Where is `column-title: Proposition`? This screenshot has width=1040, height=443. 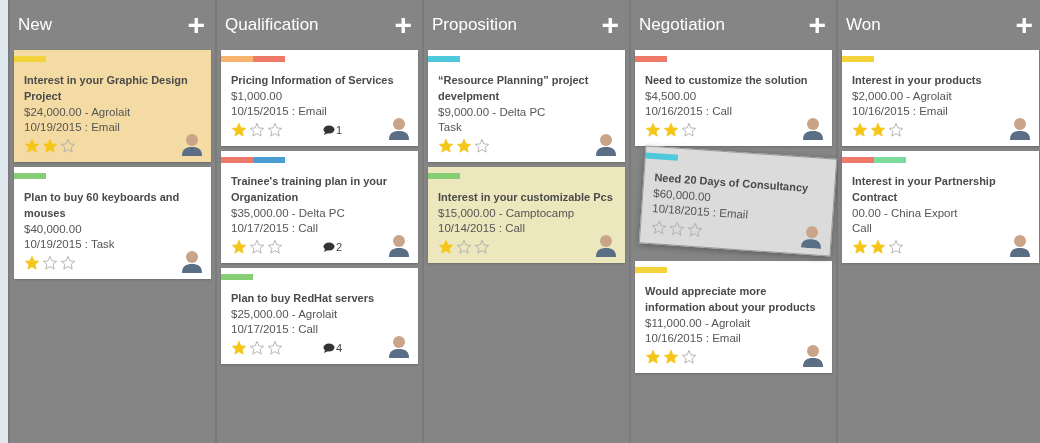
column-title: Proposition is located at coordinates (475, 25).